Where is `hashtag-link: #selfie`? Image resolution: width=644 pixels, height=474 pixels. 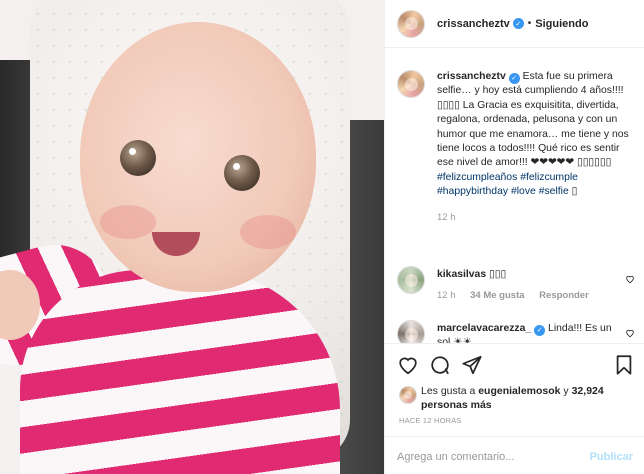
hashtag-link: #selfie is located at coordinates (554, 191).